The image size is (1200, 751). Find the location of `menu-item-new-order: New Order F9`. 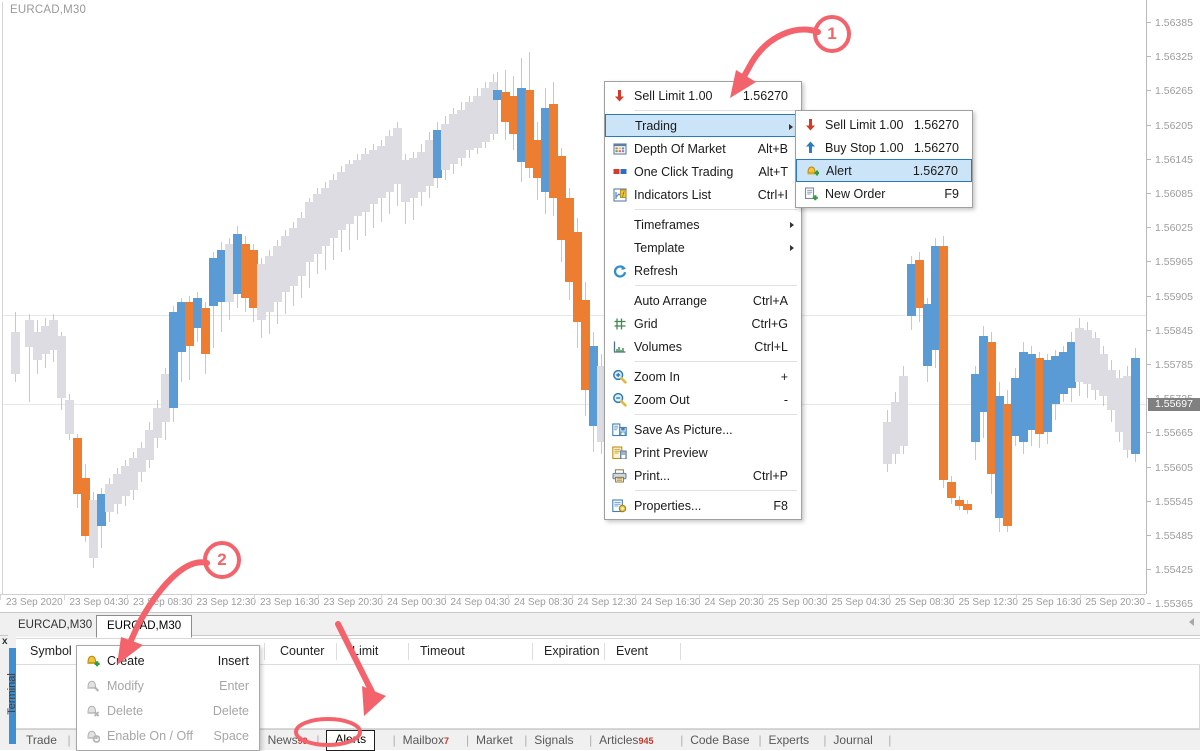

menu-item-new-order: New Order F9 is located at coordinates (884, 193).